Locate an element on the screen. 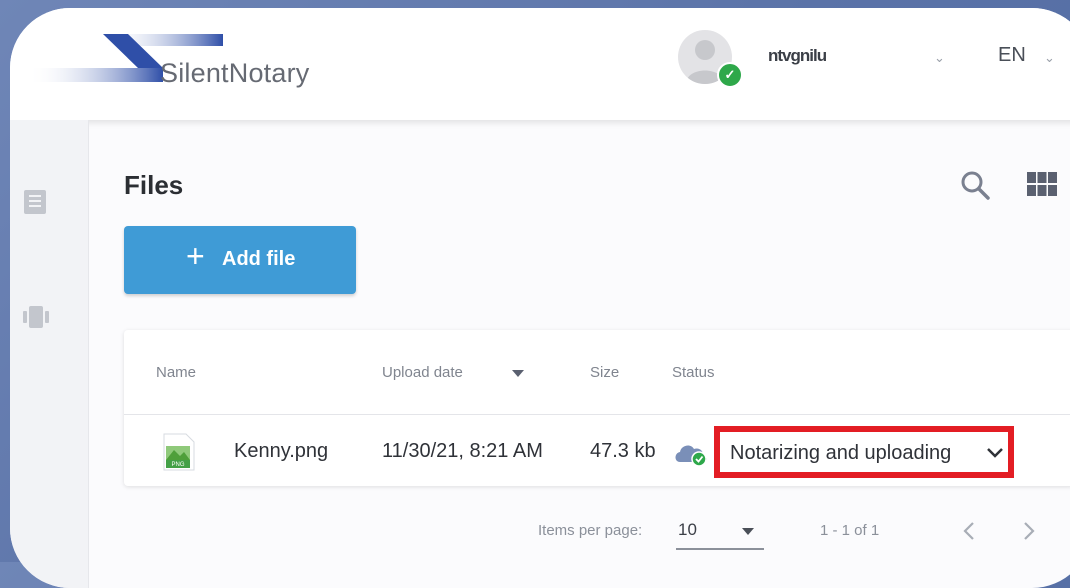 This screenshot has width=1070, height=588. column-header-name: Name is located at coordinates (176, 372).